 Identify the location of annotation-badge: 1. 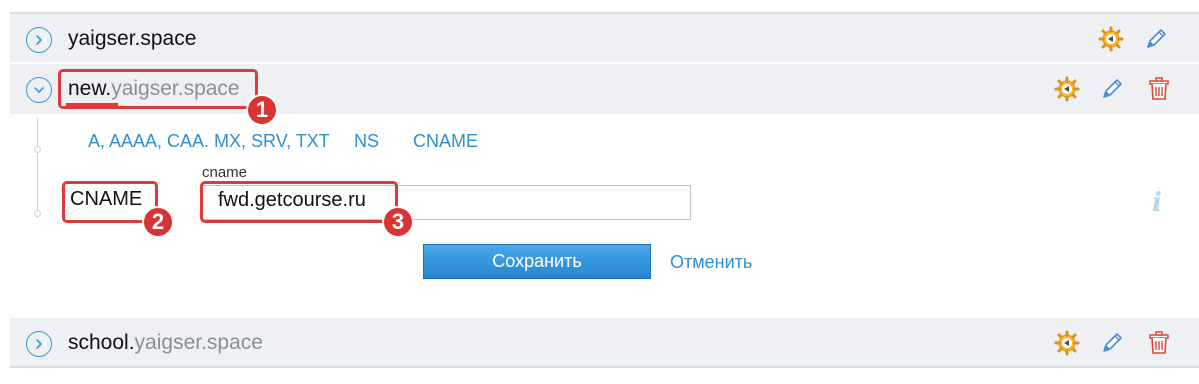
(262, 110).